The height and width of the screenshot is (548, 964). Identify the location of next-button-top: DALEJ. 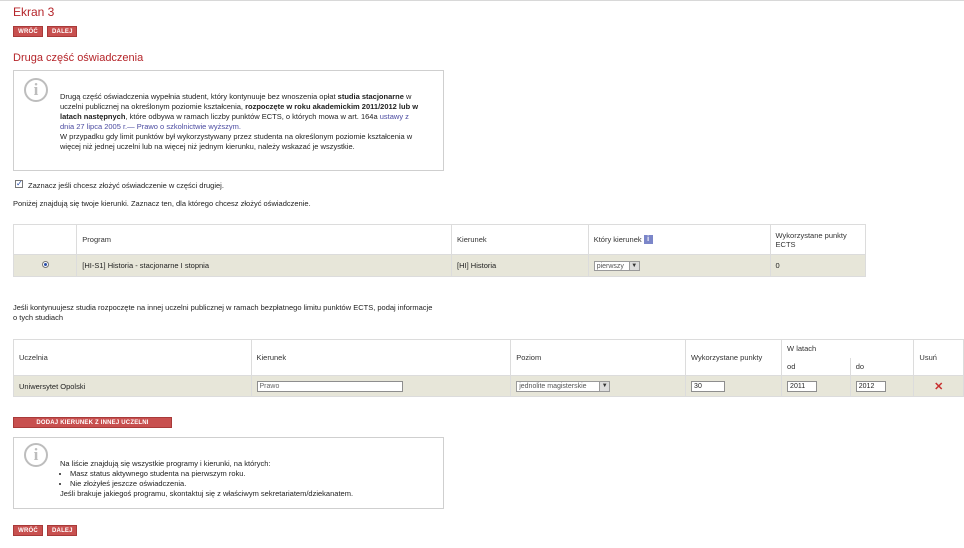
(62, 31).